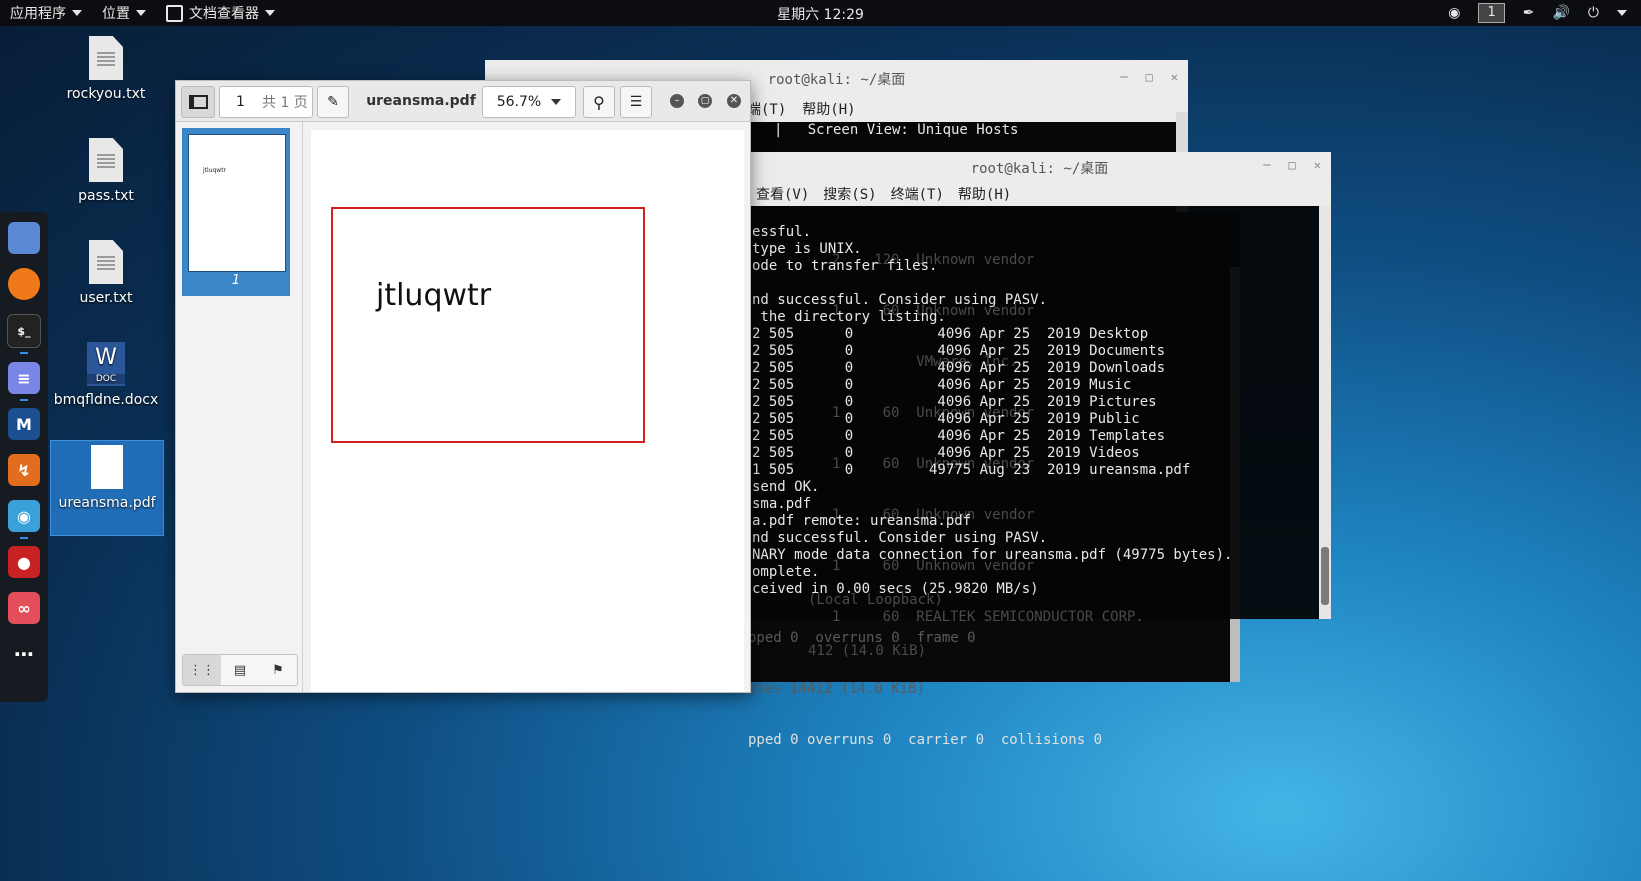 Image resolution: width=1641 pixels, height=881 pixels. What do you see at coordinates (24, 519) in the screenshot?
I see `eye-icon: ◉` at bounding box center [24, 519].